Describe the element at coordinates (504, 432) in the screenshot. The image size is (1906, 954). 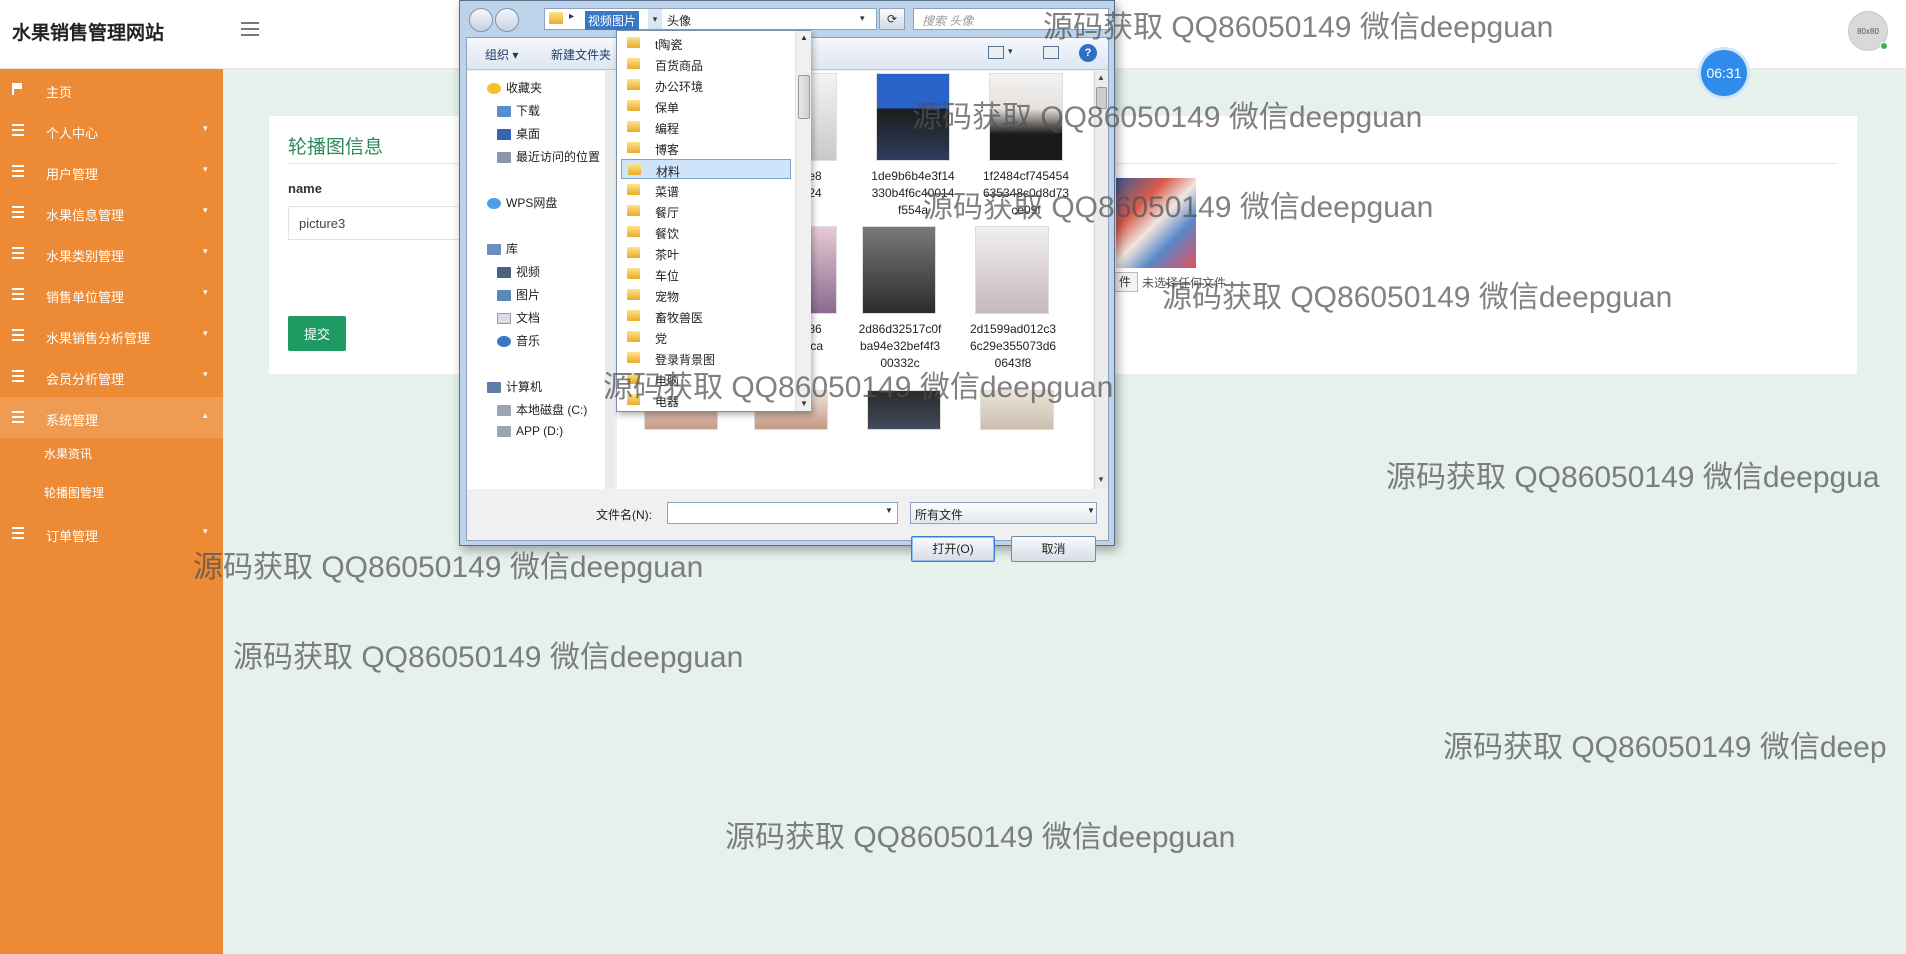
I see `drive-icon` at that location.